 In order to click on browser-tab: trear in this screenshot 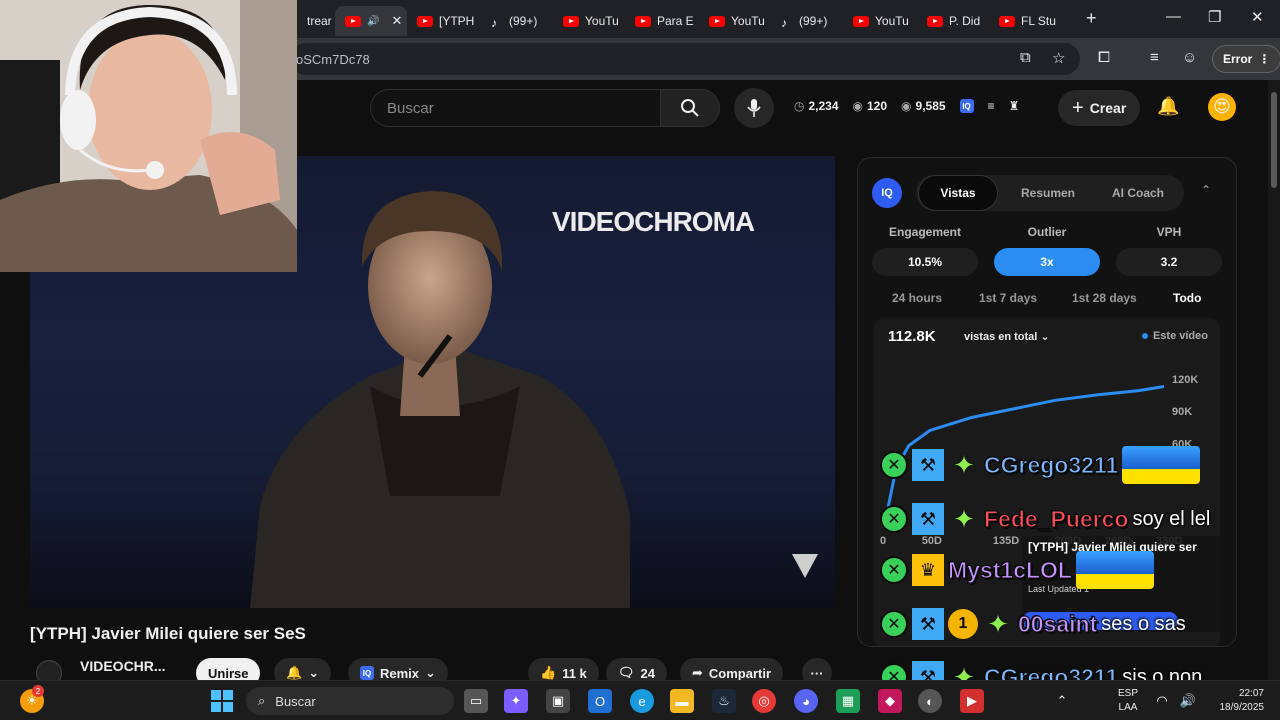, I will do `click(316, 21)`.